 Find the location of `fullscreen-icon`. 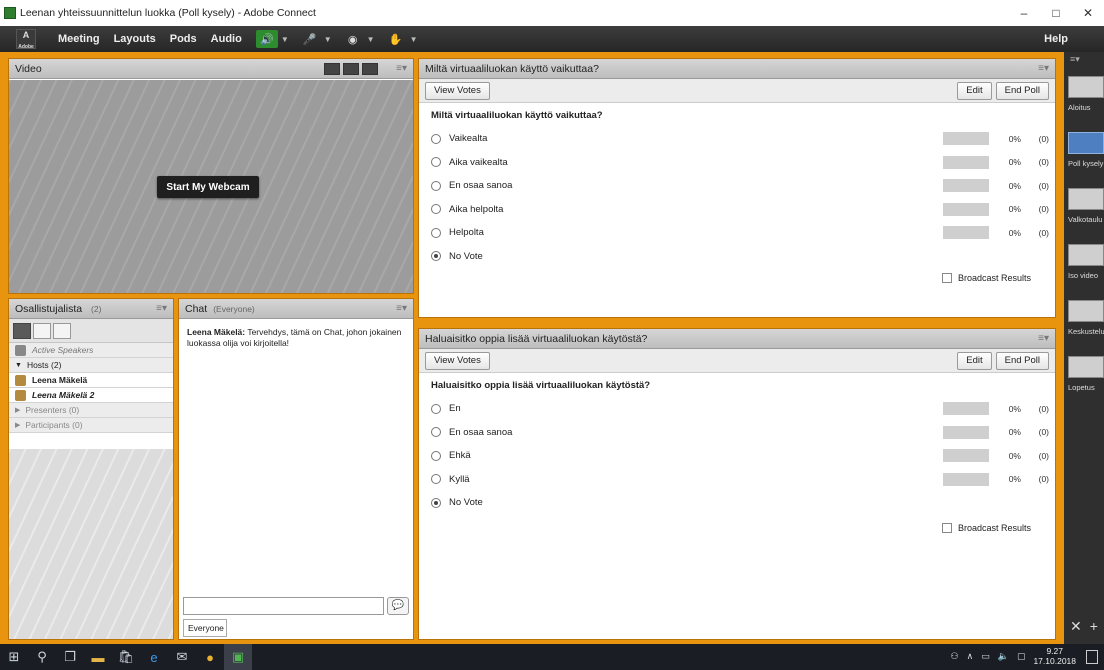

fullscreen-icon is located at coordinates (370, 68).